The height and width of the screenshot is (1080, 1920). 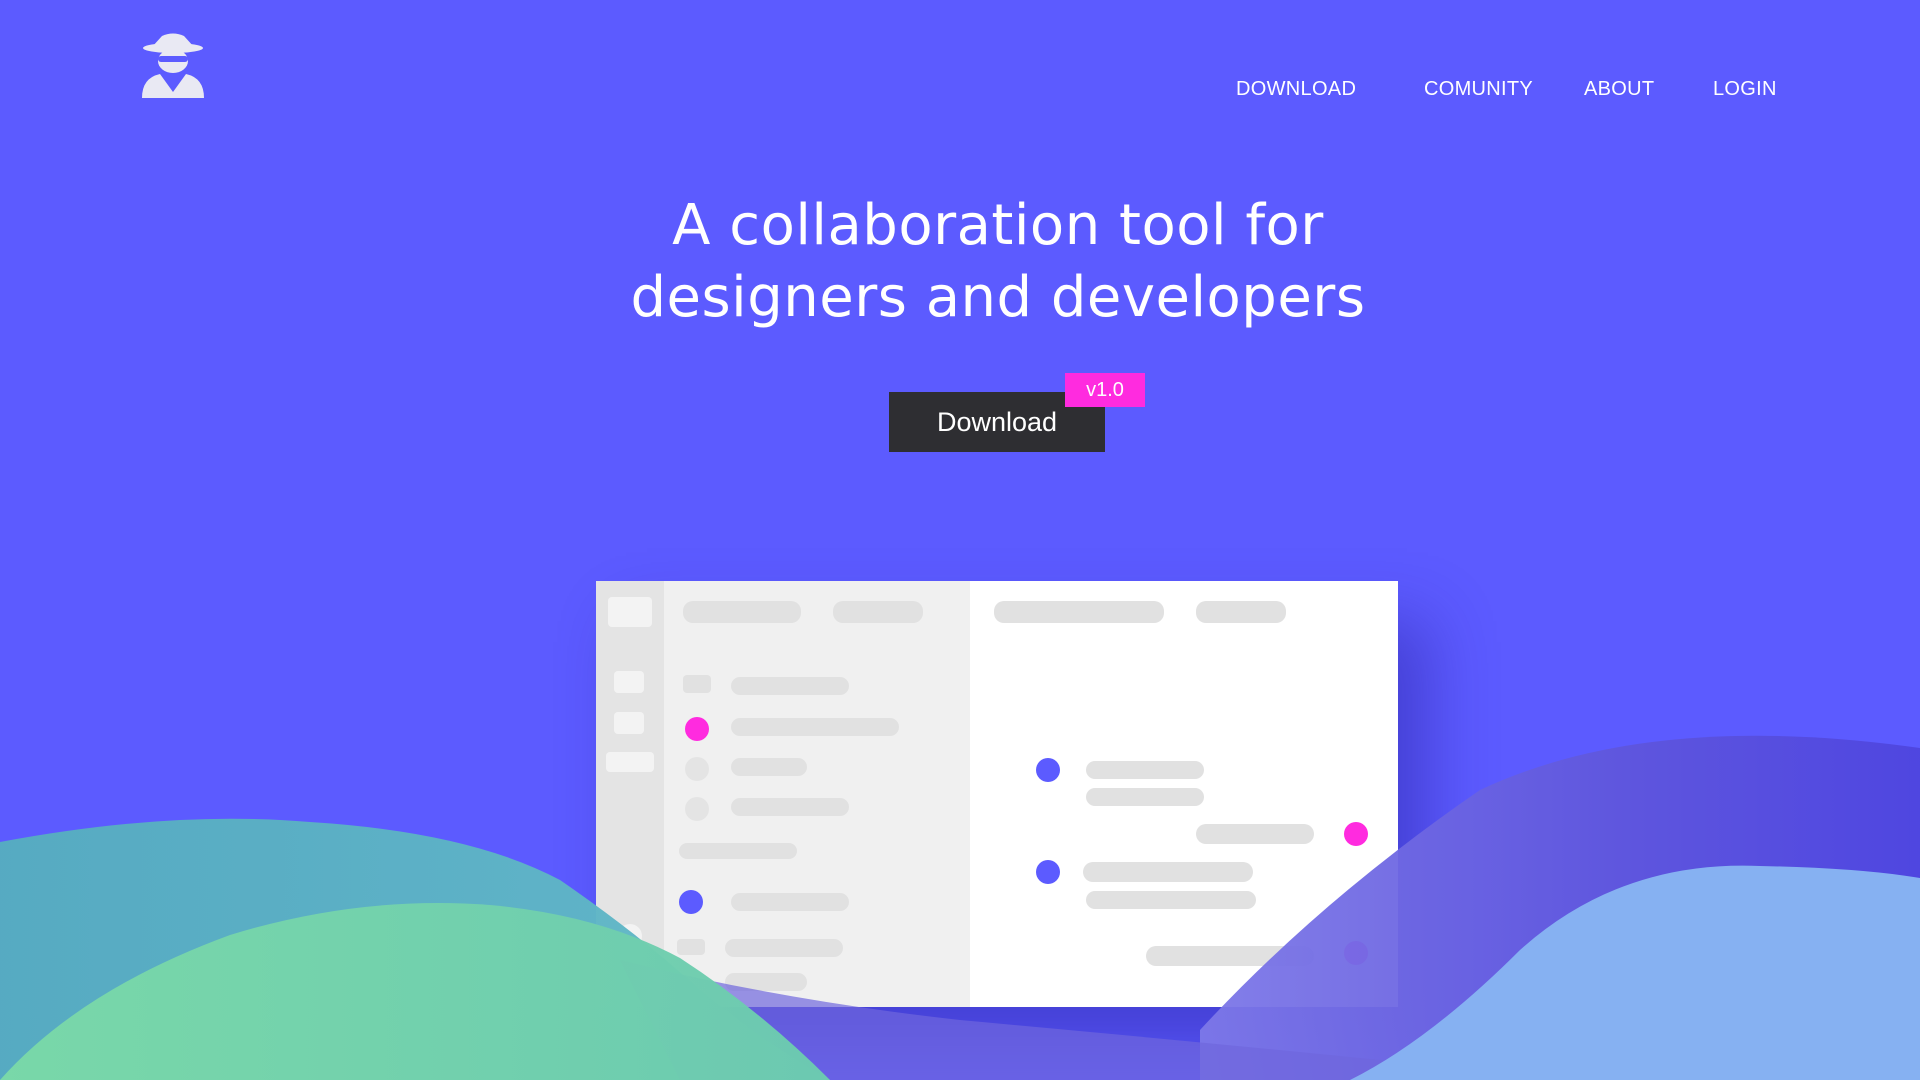 What do you see at coordinates (1745, 89) in the screenshot?
I see `nav-login-link: LOGIN` at bounding box center [1745, 89].